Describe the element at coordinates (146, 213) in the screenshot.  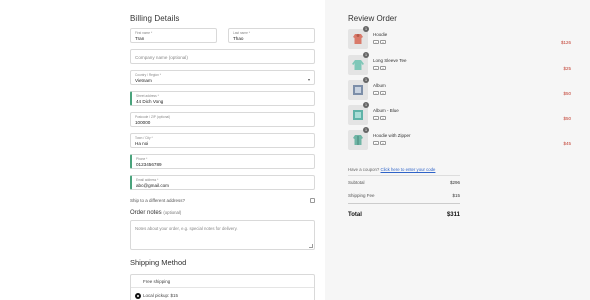
I see `order-notes-label: Order notes` at that location.